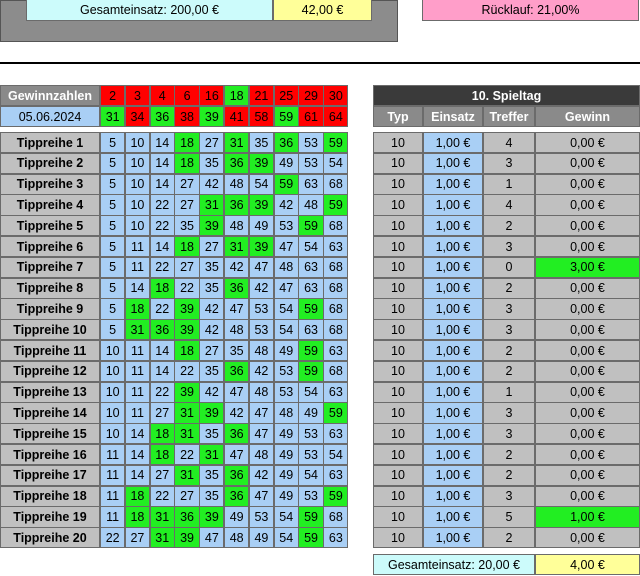  What do you see at coordinates (50, 247) in the screenshot?
I see `tip-row-label: Tippreihe 6` at bounding box center [50, 247].